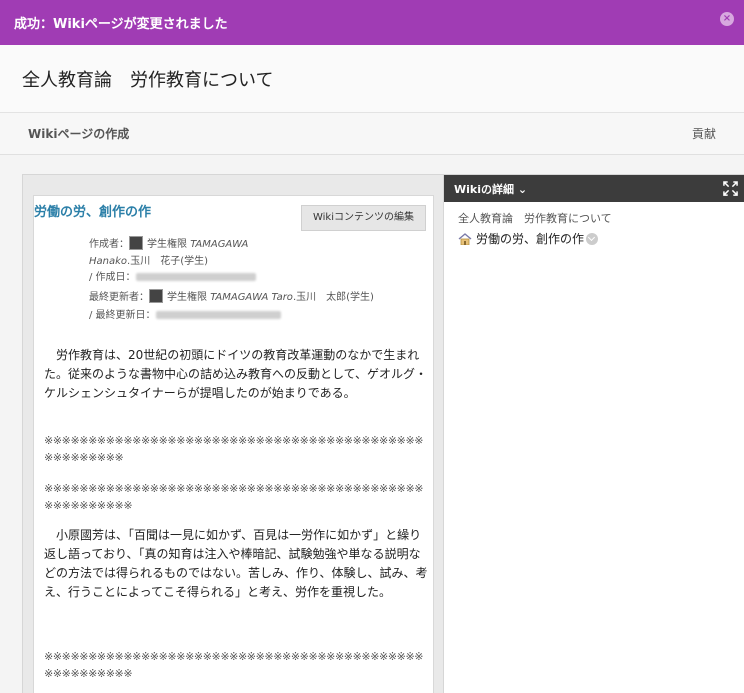 This screenshot has width=744, height=693. I want to click on edit-wiki-content-button: Wikiコンテンツの編集, so click(363, 218).